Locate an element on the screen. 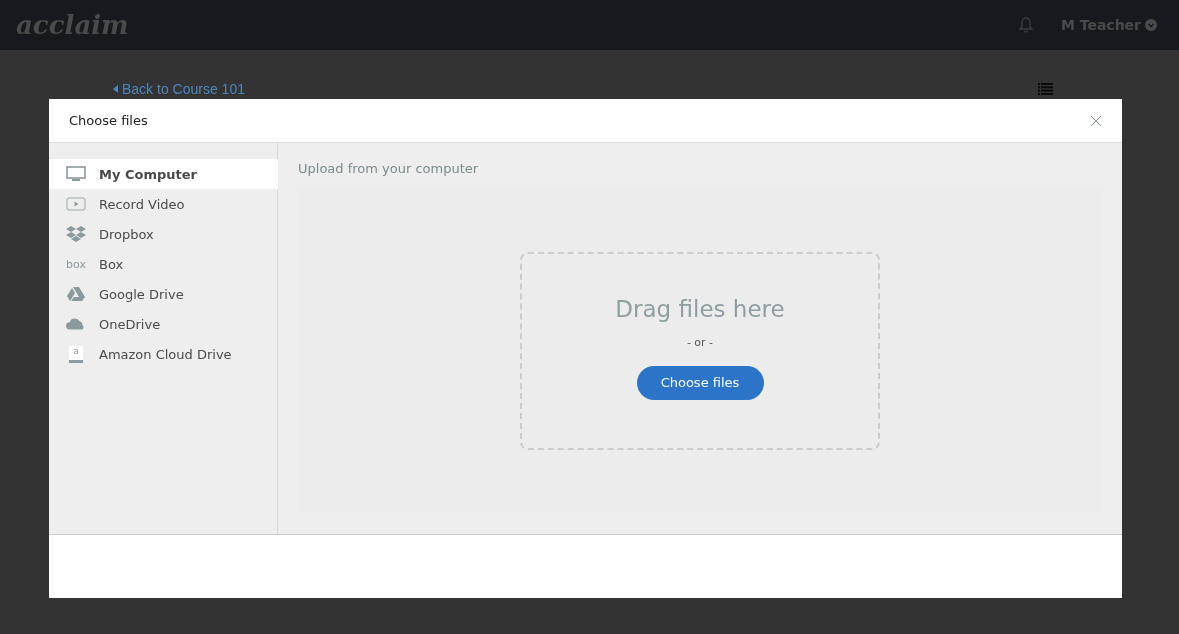 This screenshot has width=1179, height=634. source-item: Dropbox is located at coordinates (163, 234).